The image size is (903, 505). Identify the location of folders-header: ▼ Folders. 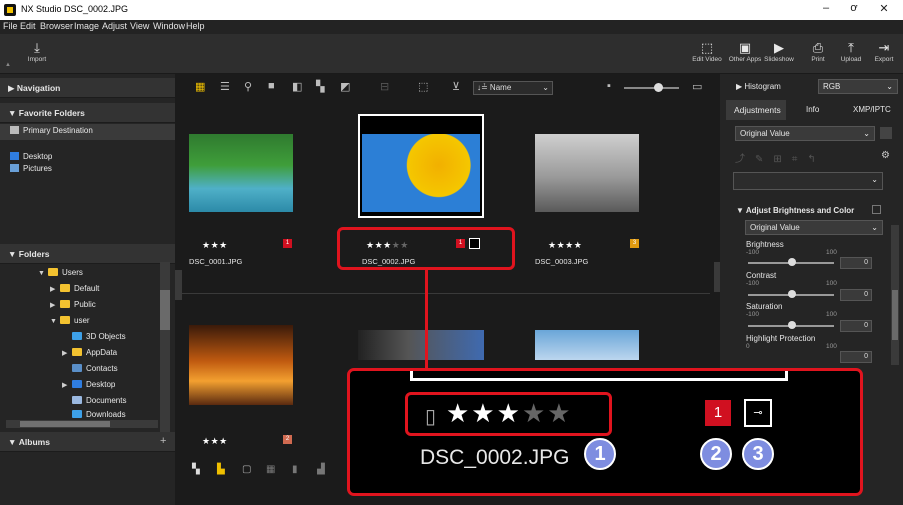
(87, 254).